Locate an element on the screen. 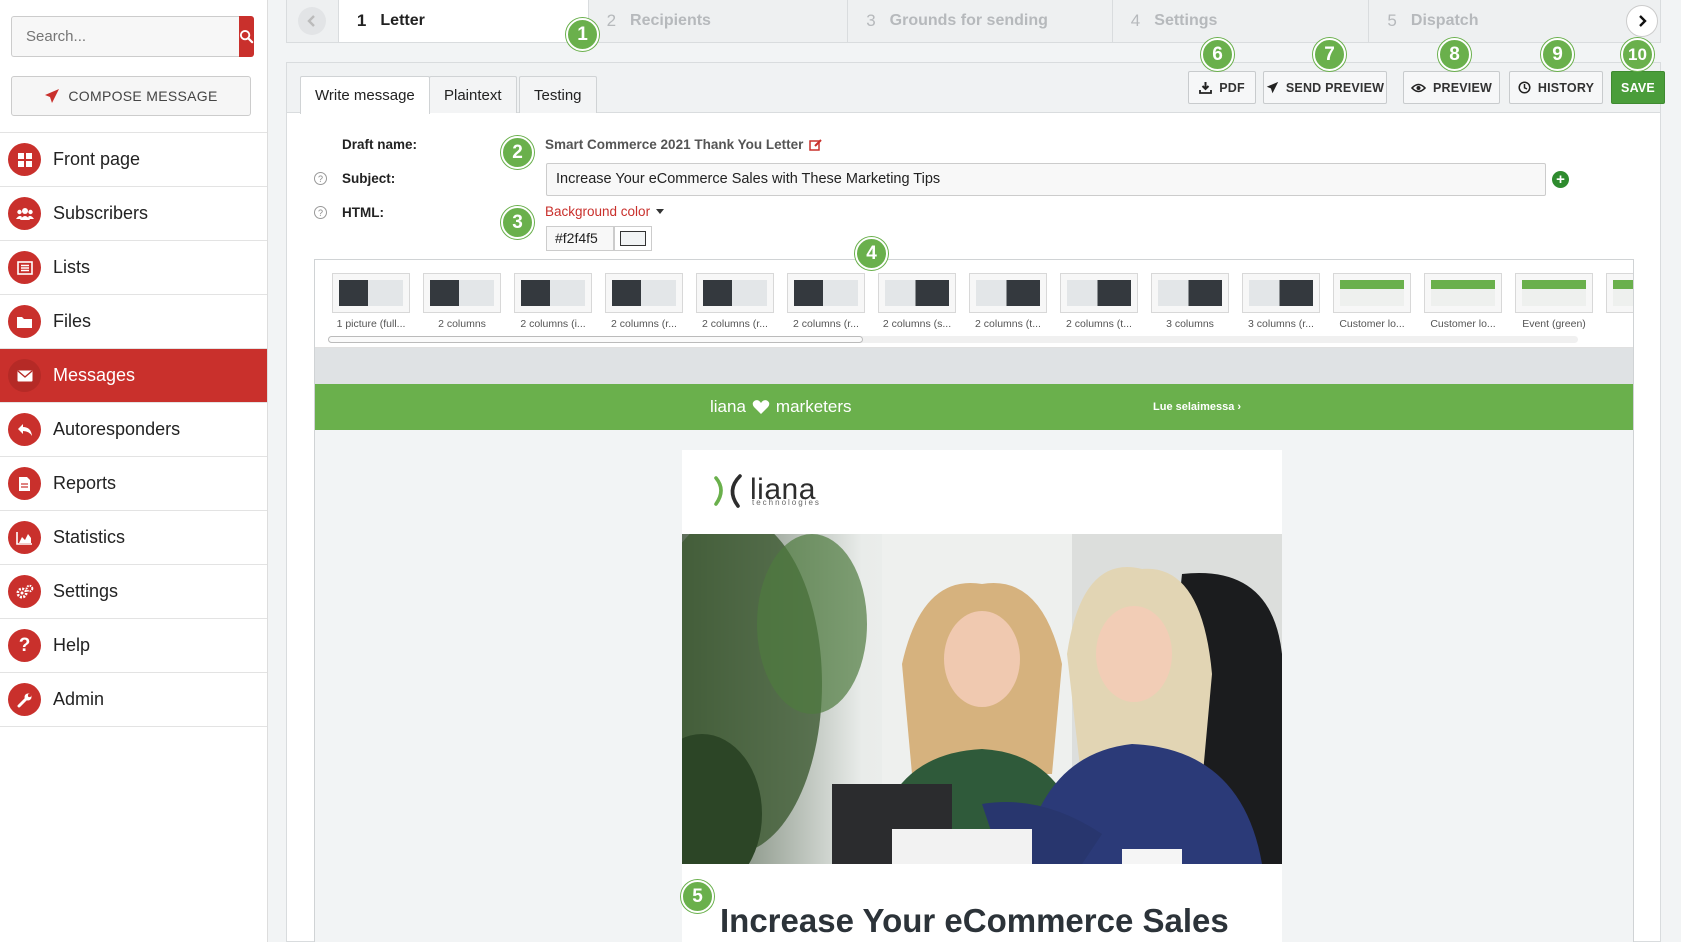 The image size is (1681, 942). send-preview-button: SEND PREVIEW is located at coordinates (1325, 87).